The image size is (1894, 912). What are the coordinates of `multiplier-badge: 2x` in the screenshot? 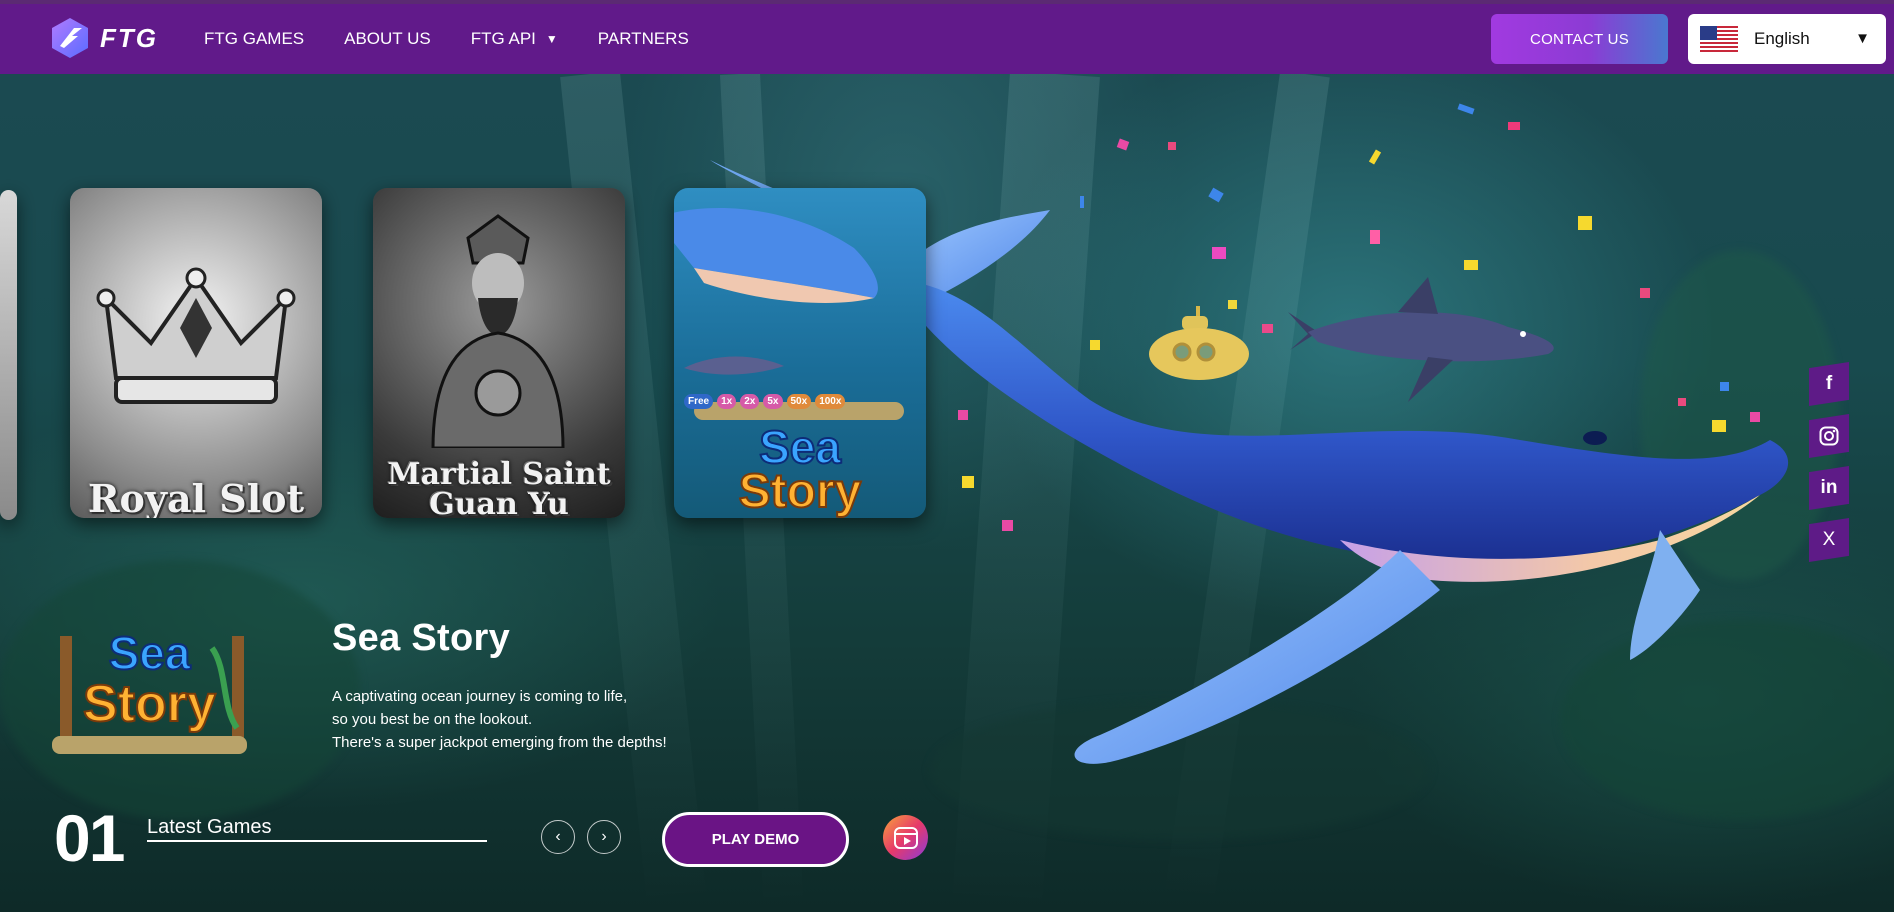 It's located at (750, 401).